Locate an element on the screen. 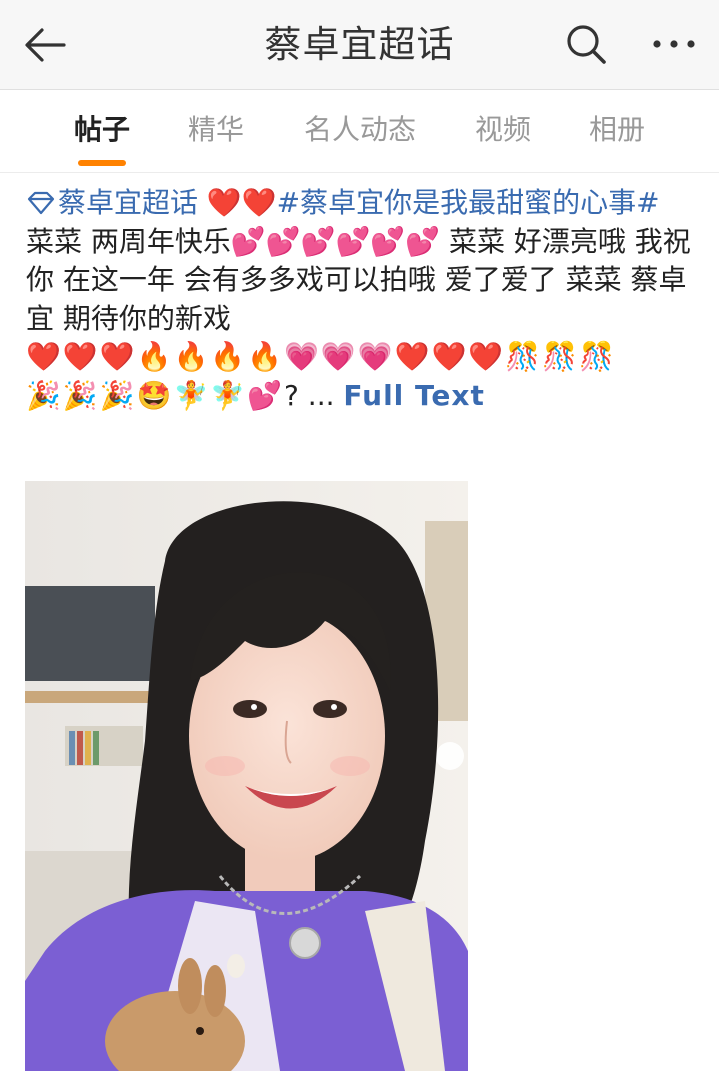  arrow-left-icon is located at coordinates (45, 45).